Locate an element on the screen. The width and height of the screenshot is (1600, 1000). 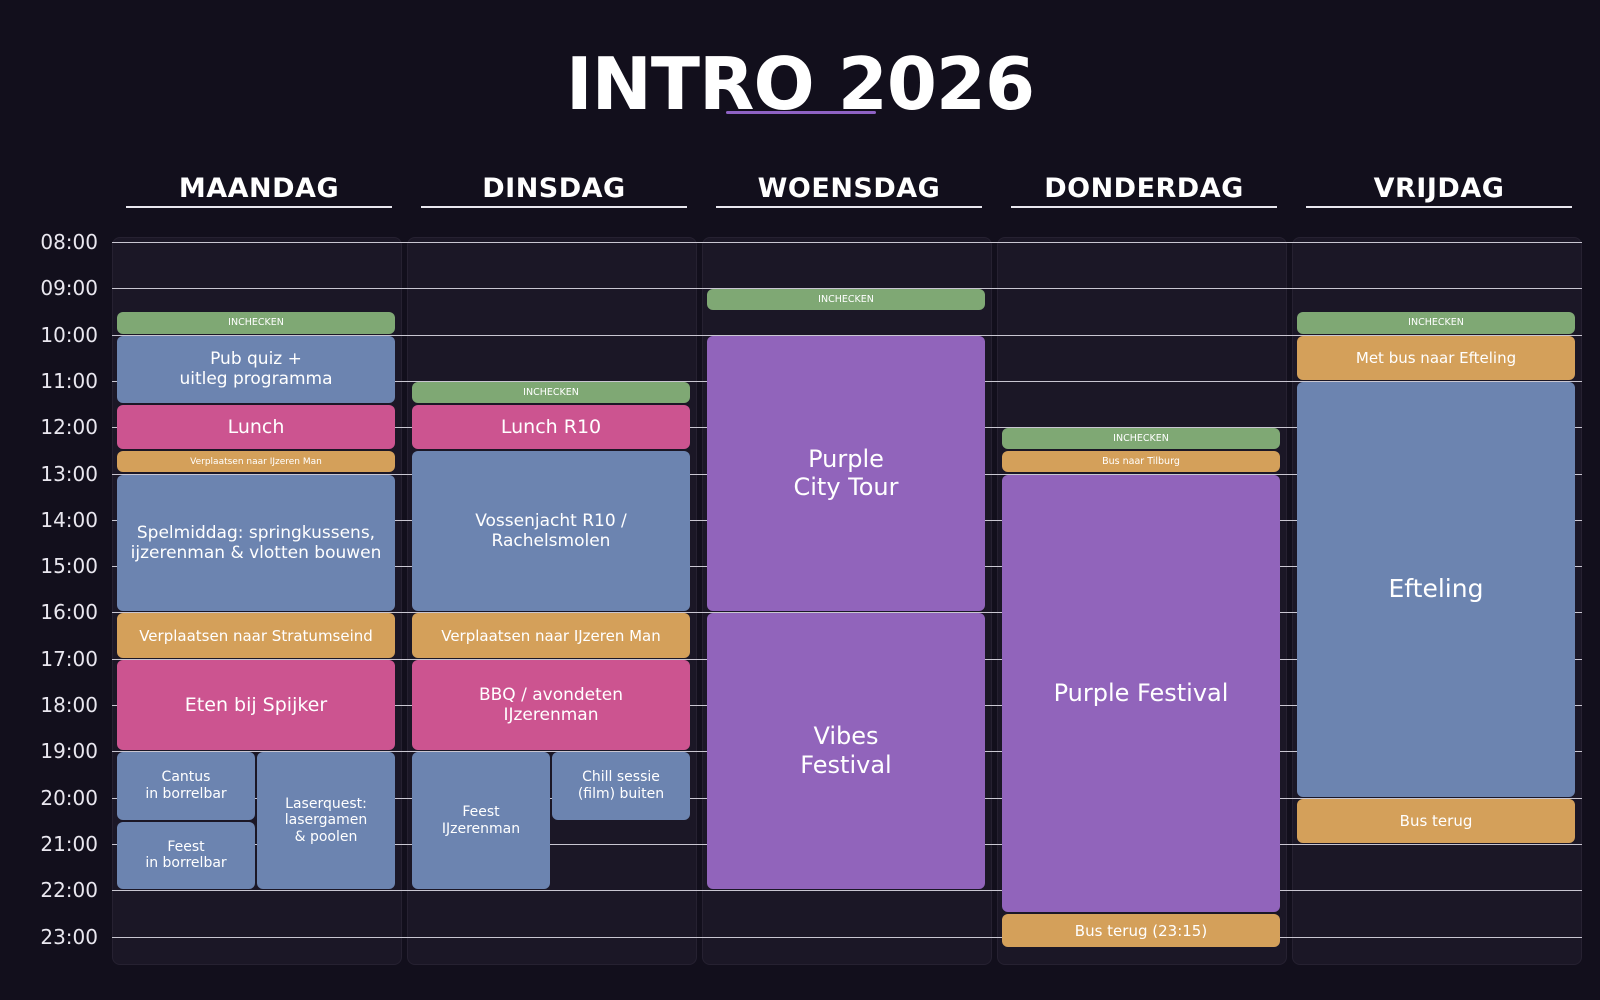
event-feest-ijzerenman: Feest IJzerenman is located at coordinates (481, 821).